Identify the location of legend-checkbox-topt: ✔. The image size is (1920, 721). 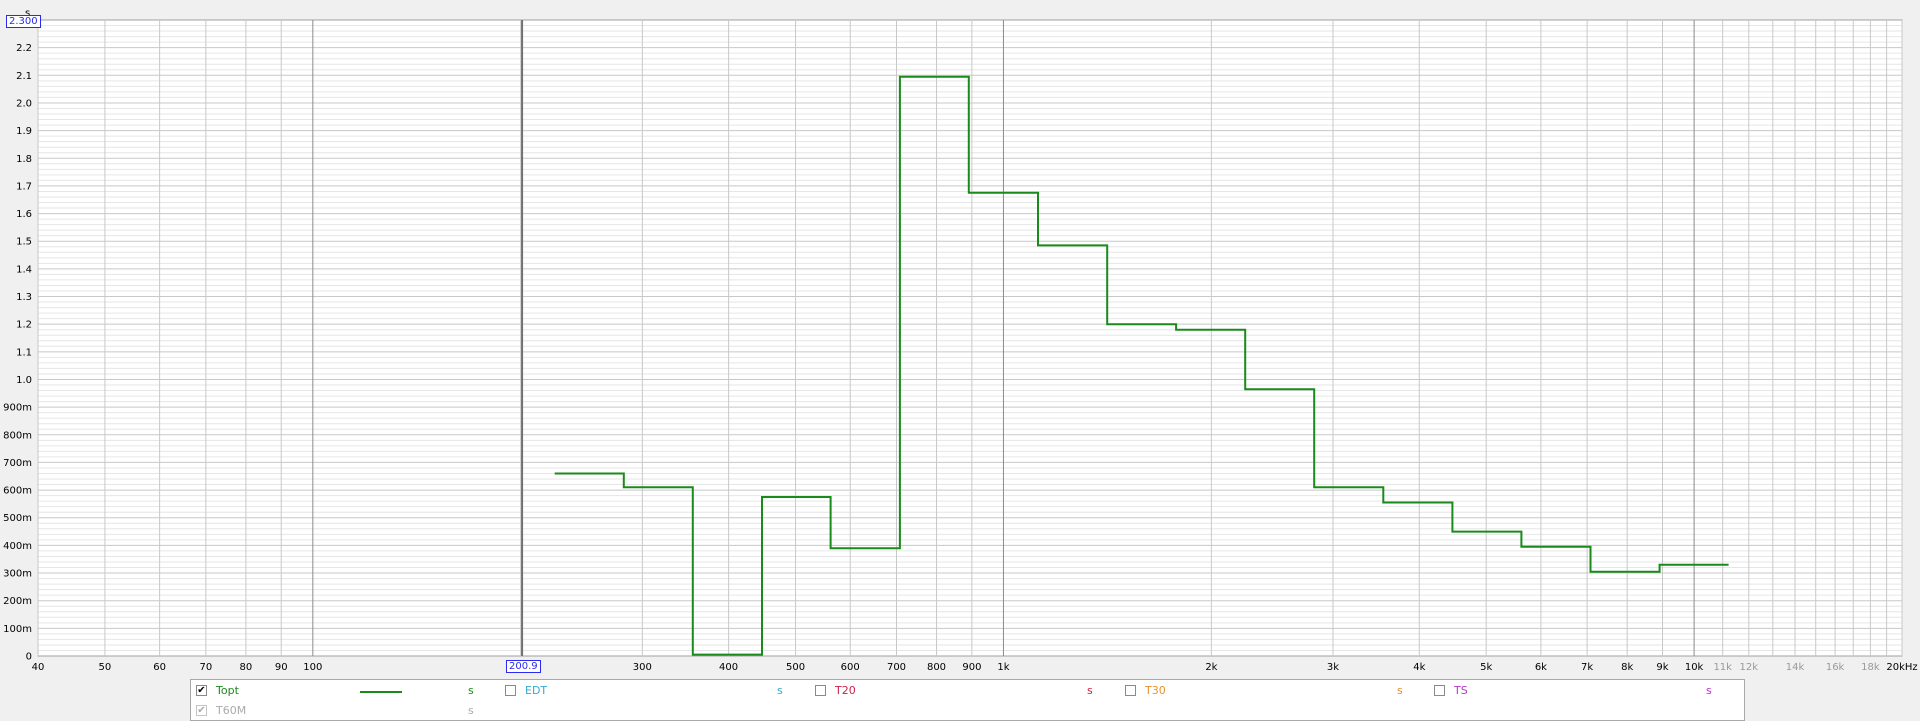
(201, 690).